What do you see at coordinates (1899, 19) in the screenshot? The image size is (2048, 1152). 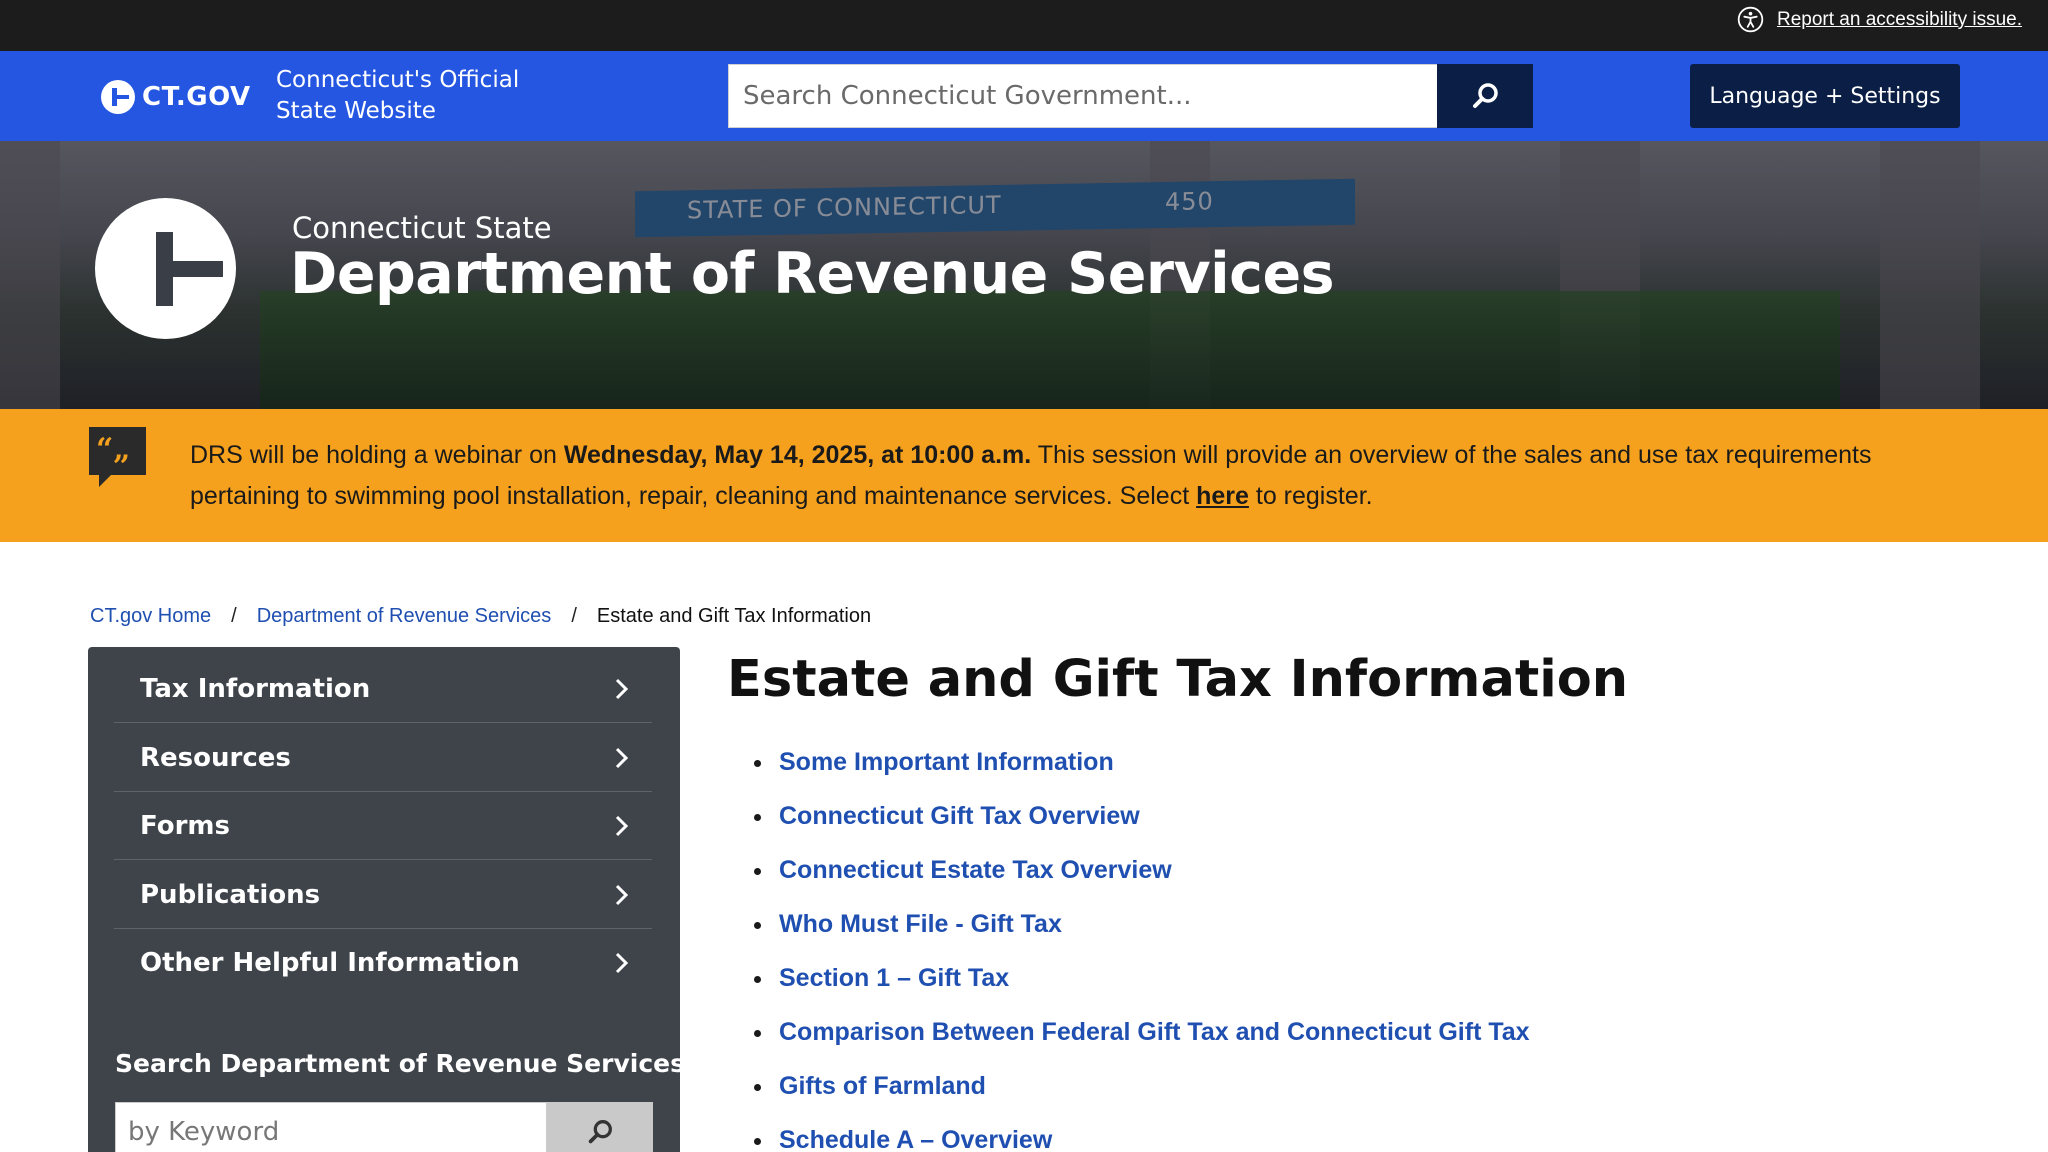 I see `accessibility-link-label: Report an accessibility issue.` at bounding box center [1899, 19].